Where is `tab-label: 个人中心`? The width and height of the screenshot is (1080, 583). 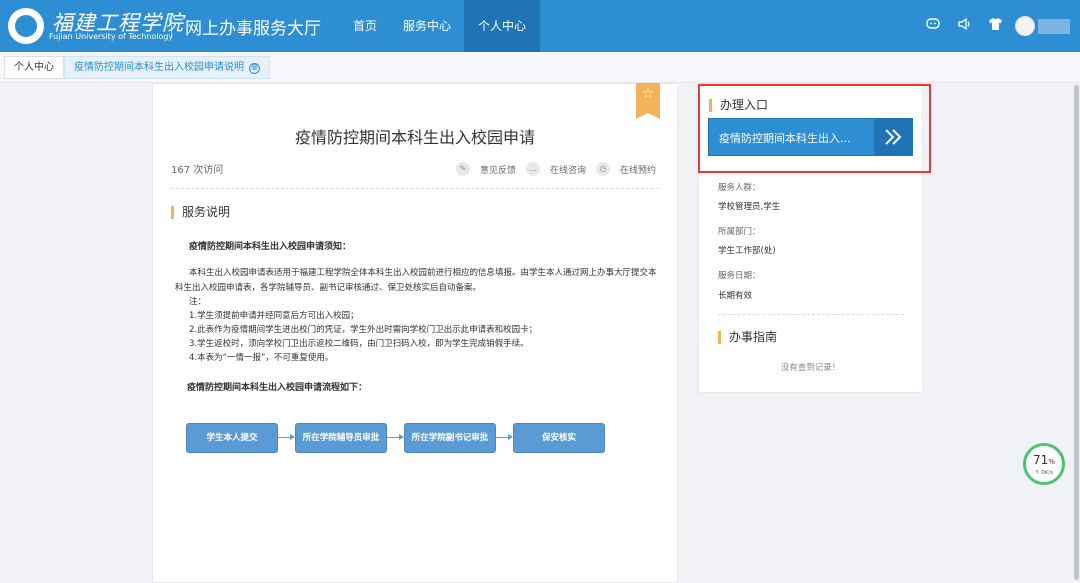 tab-label: 个人中心 is located at coordinates (34, 67).